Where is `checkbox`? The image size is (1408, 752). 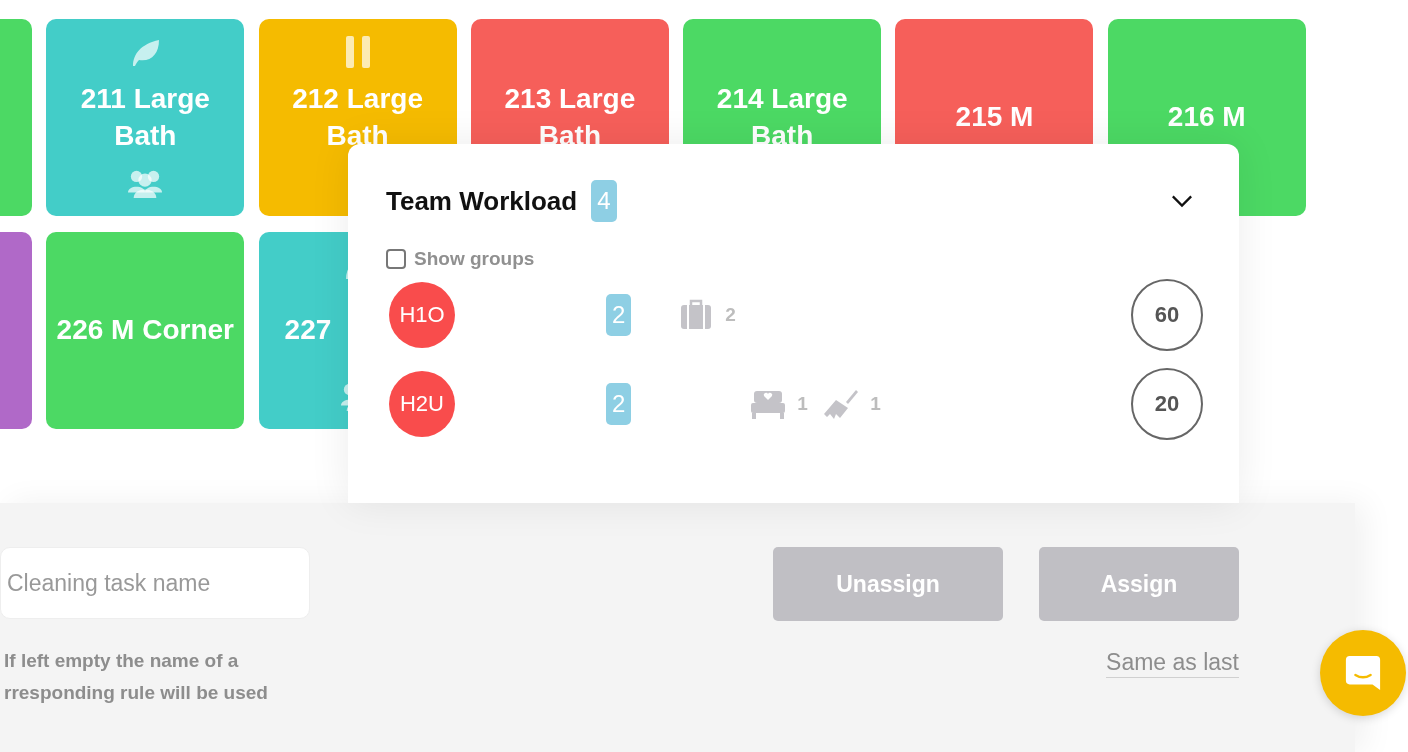 checkbox is located at coordinates (396, 259).